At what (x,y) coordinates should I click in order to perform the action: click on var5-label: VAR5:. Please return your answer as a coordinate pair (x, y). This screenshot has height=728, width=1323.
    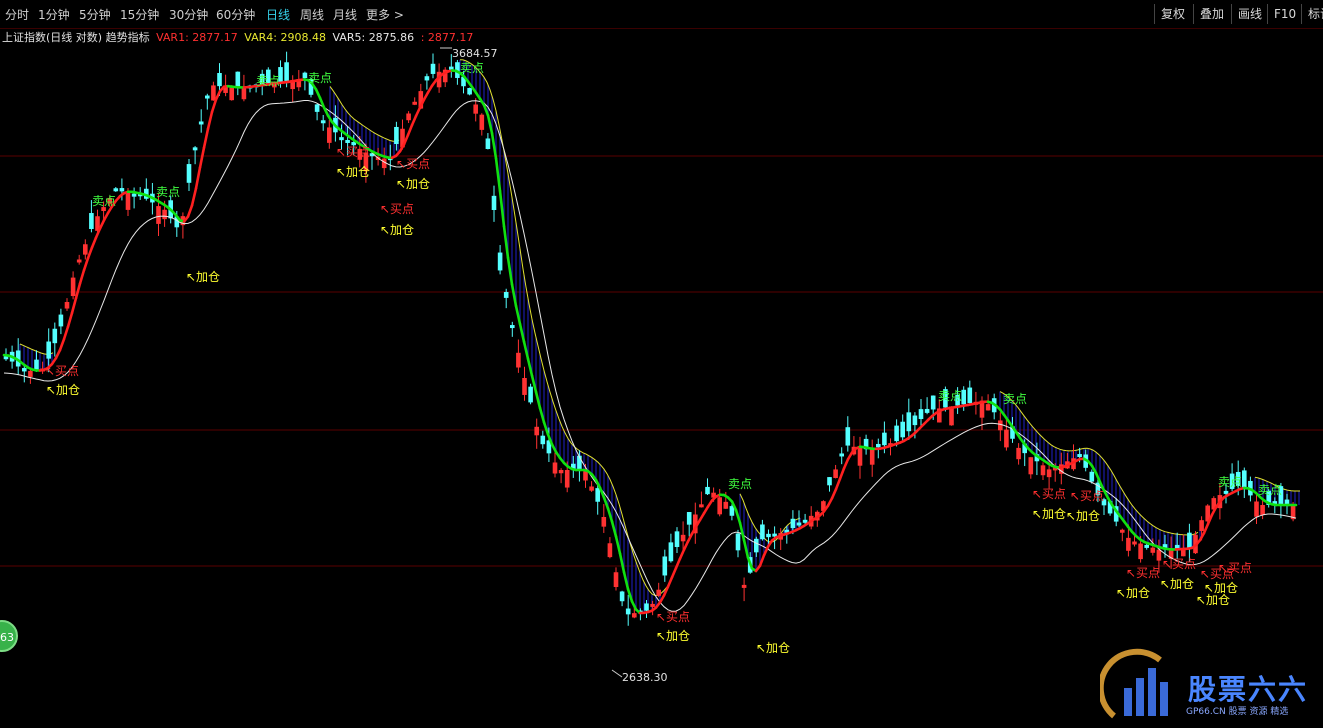
    Looking at the image, I should click on (348, 37).